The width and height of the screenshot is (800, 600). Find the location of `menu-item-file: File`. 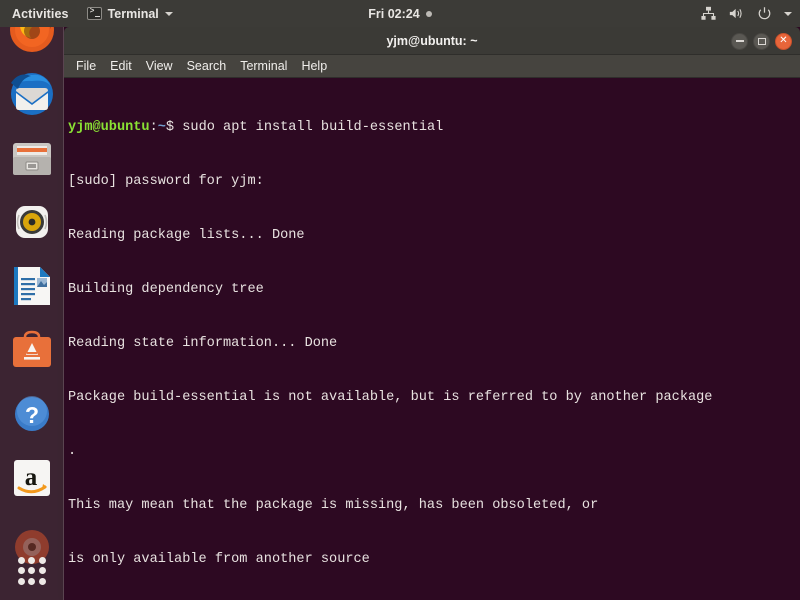

menu-item-file: File is located at coordinates (86, 66).